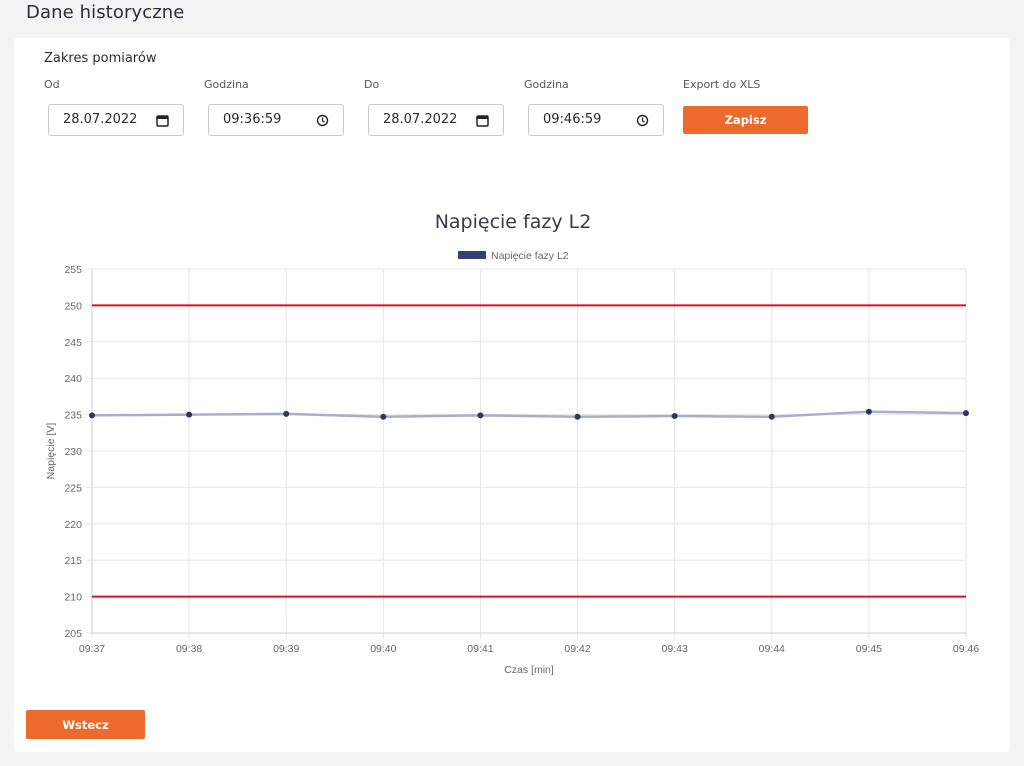 Image resolution: width=1024 pixels, height=766 pixels. I want to click on x-tick-label: 09:37, so click(92, 649).